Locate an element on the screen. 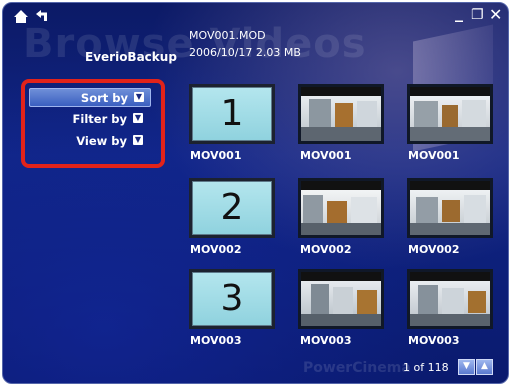  restore-button: ❐ is located at coordinates (477, 15).